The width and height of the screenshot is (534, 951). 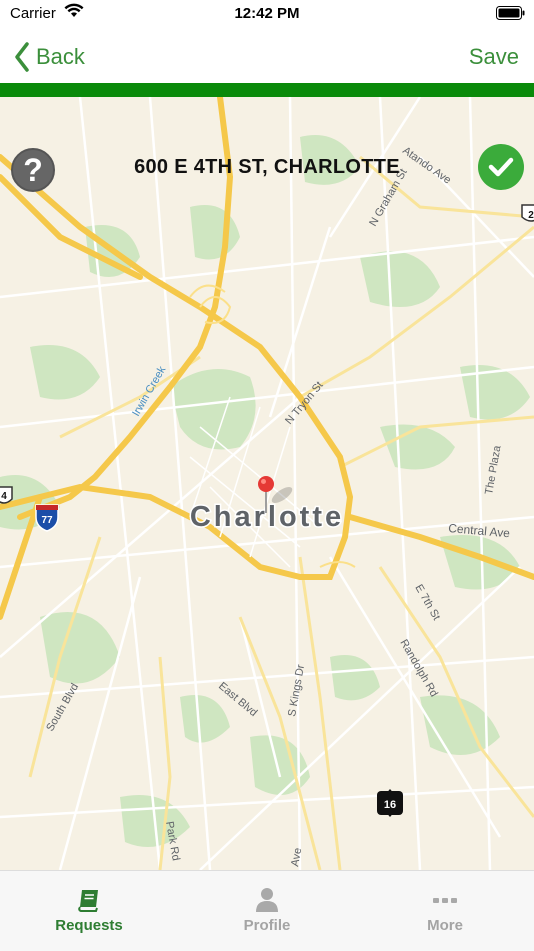 What do you see at coordinates (493, 470) in the screenshot?
I see `street-label-plaza: The Plaza` at bounding box center [493, 470].